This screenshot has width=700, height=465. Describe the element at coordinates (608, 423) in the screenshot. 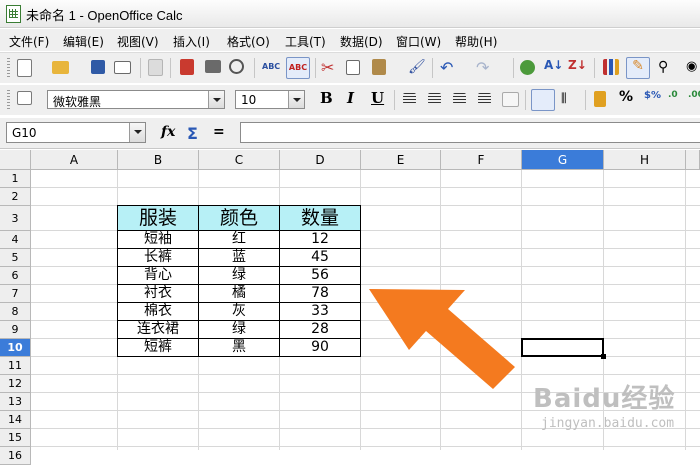

I see `watermark-url-text: jingyan.baidu.com` at that location.